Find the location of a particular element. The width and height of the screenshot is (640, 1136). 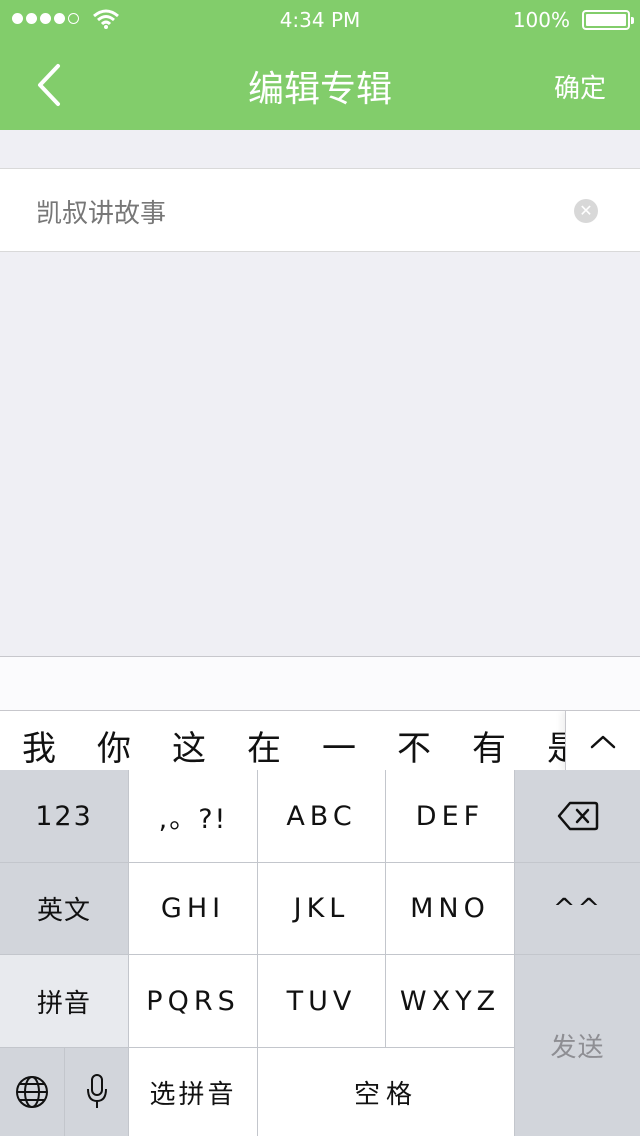

key-pqrs: PQRS is located at coordinates (193, 1001).